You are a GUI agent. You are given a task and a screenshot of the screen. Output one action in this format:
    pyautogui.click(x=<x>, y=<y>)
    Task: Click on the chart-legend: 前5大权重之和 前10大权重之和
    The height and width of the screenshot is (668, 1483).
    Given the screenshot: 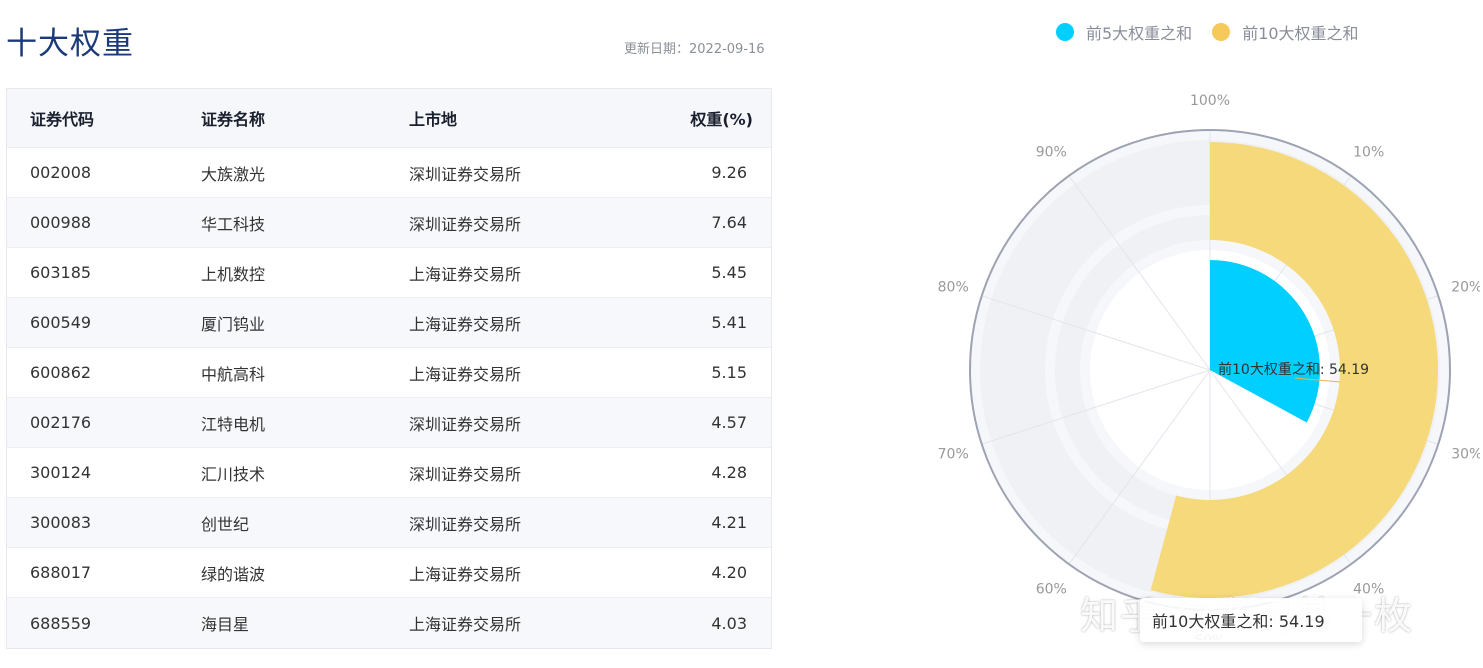 What is the action you would take?
    pyautogui.click(x=1207, y=32)
    